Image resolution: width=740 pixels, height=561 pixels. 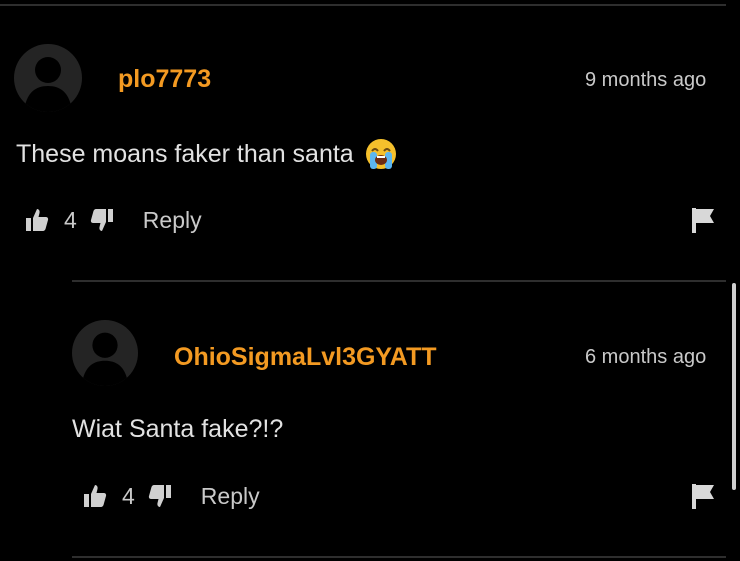 What do you see at coordinates (305, 357) in the screenshot?
I see `comment-username: OhioSigmaLvl3GYATT` at bounding box center [305, 357].